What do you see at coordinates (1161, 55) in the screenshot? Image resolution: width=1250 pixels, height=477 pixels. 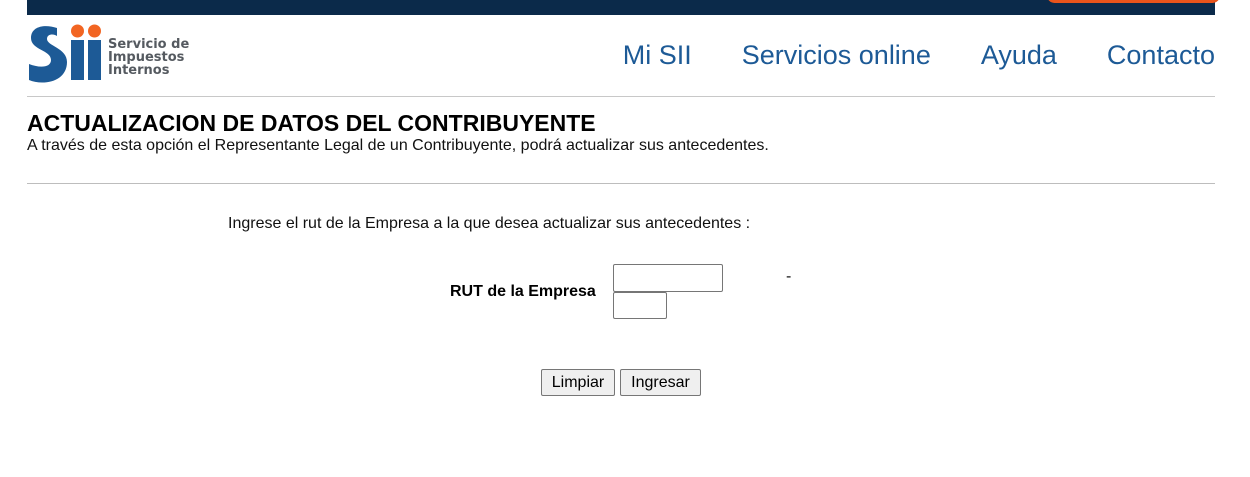 I see `nav-contacto: Contacto` at bounding box center [1161, 55].